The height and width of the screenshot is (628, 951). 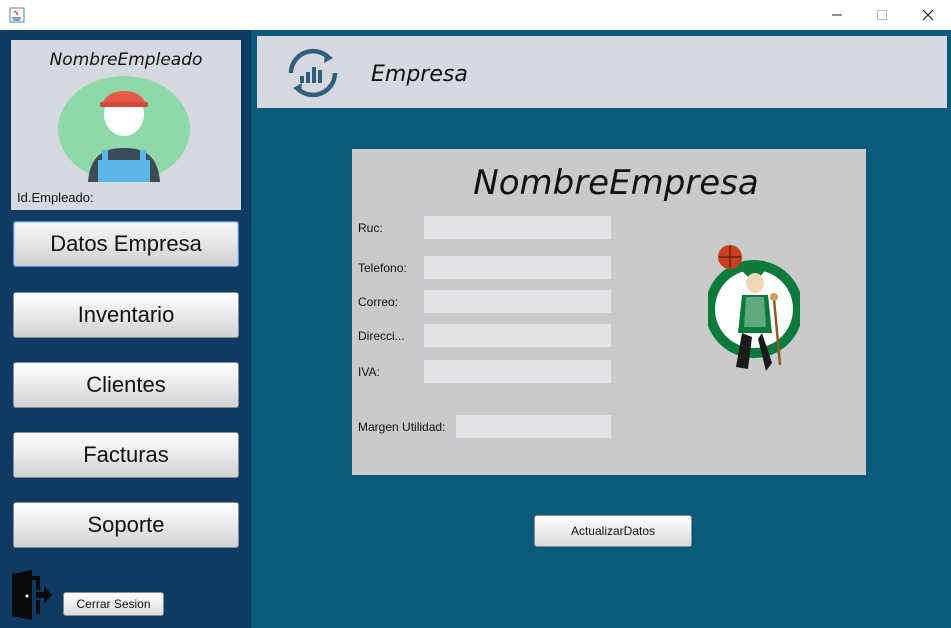 I want to click on ruc-label: Ruc:, so click(x=370, y=228).